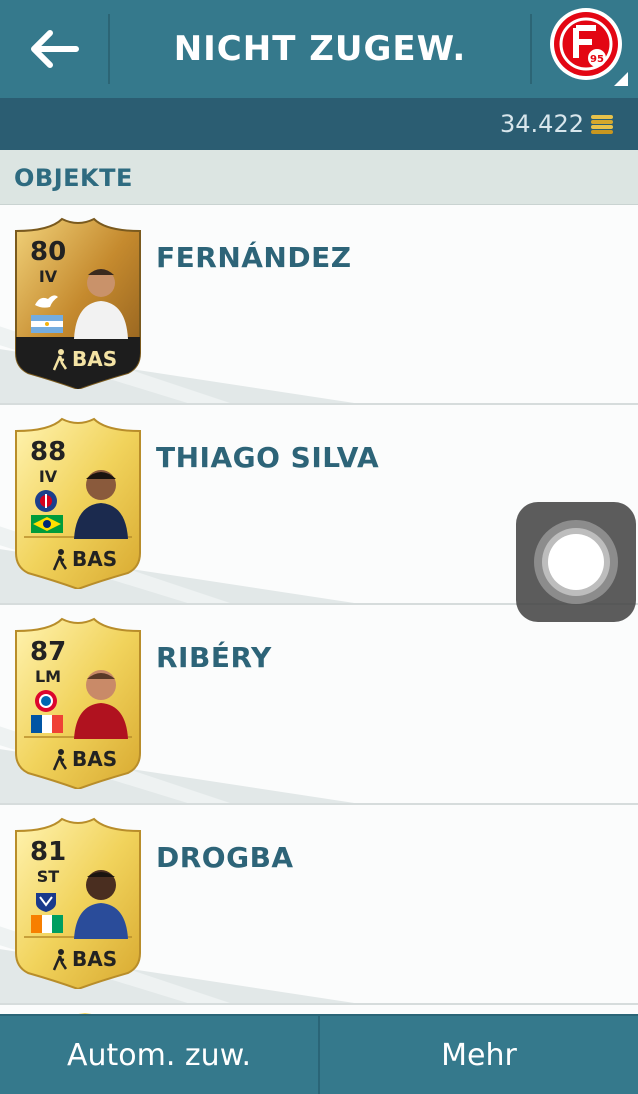  I want to click on club-logo-icon: 95, so click(589, 47).